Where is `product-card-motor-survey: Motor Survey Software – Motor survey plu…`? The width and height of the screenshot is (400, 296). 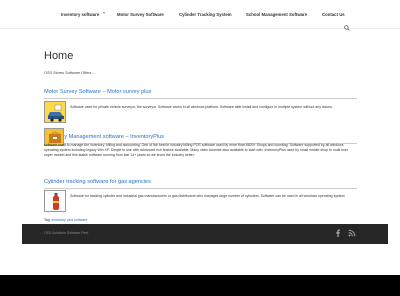
product-card-motor-survey: Motor Survey Software – Motor survey plu… is located at coordinates (200, 94).